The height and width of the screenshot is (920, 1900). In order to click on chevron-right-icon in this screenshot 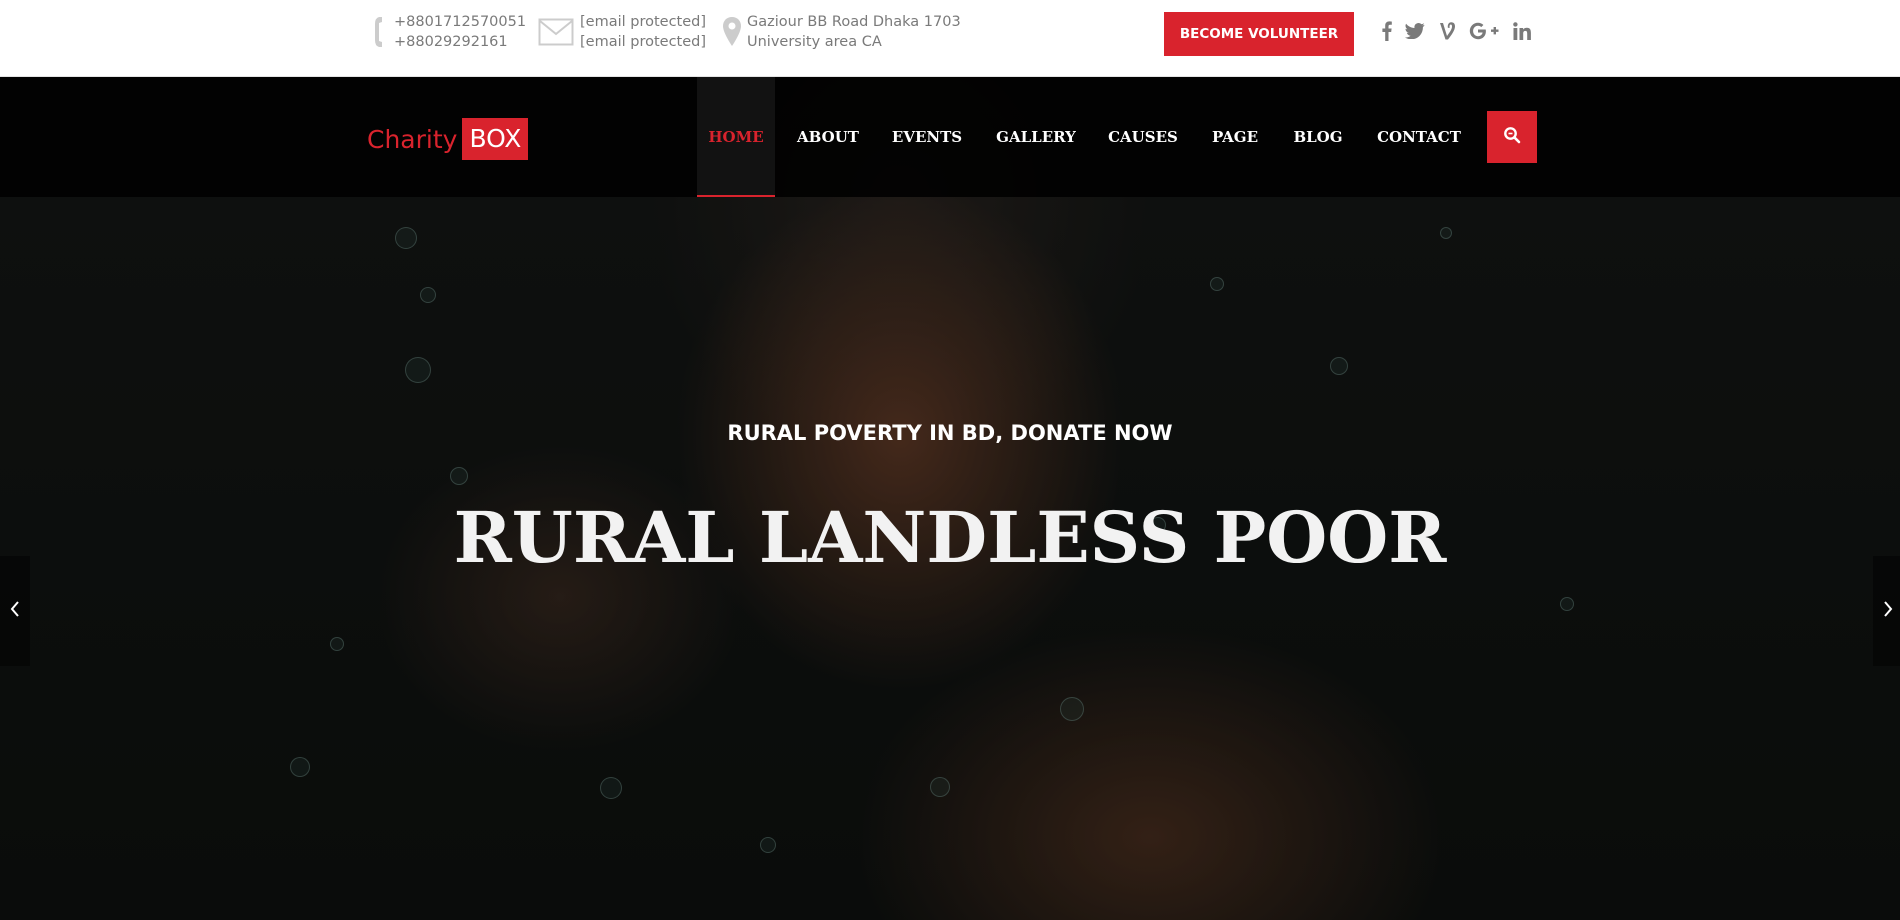, I will do `click(1888, 611)`.